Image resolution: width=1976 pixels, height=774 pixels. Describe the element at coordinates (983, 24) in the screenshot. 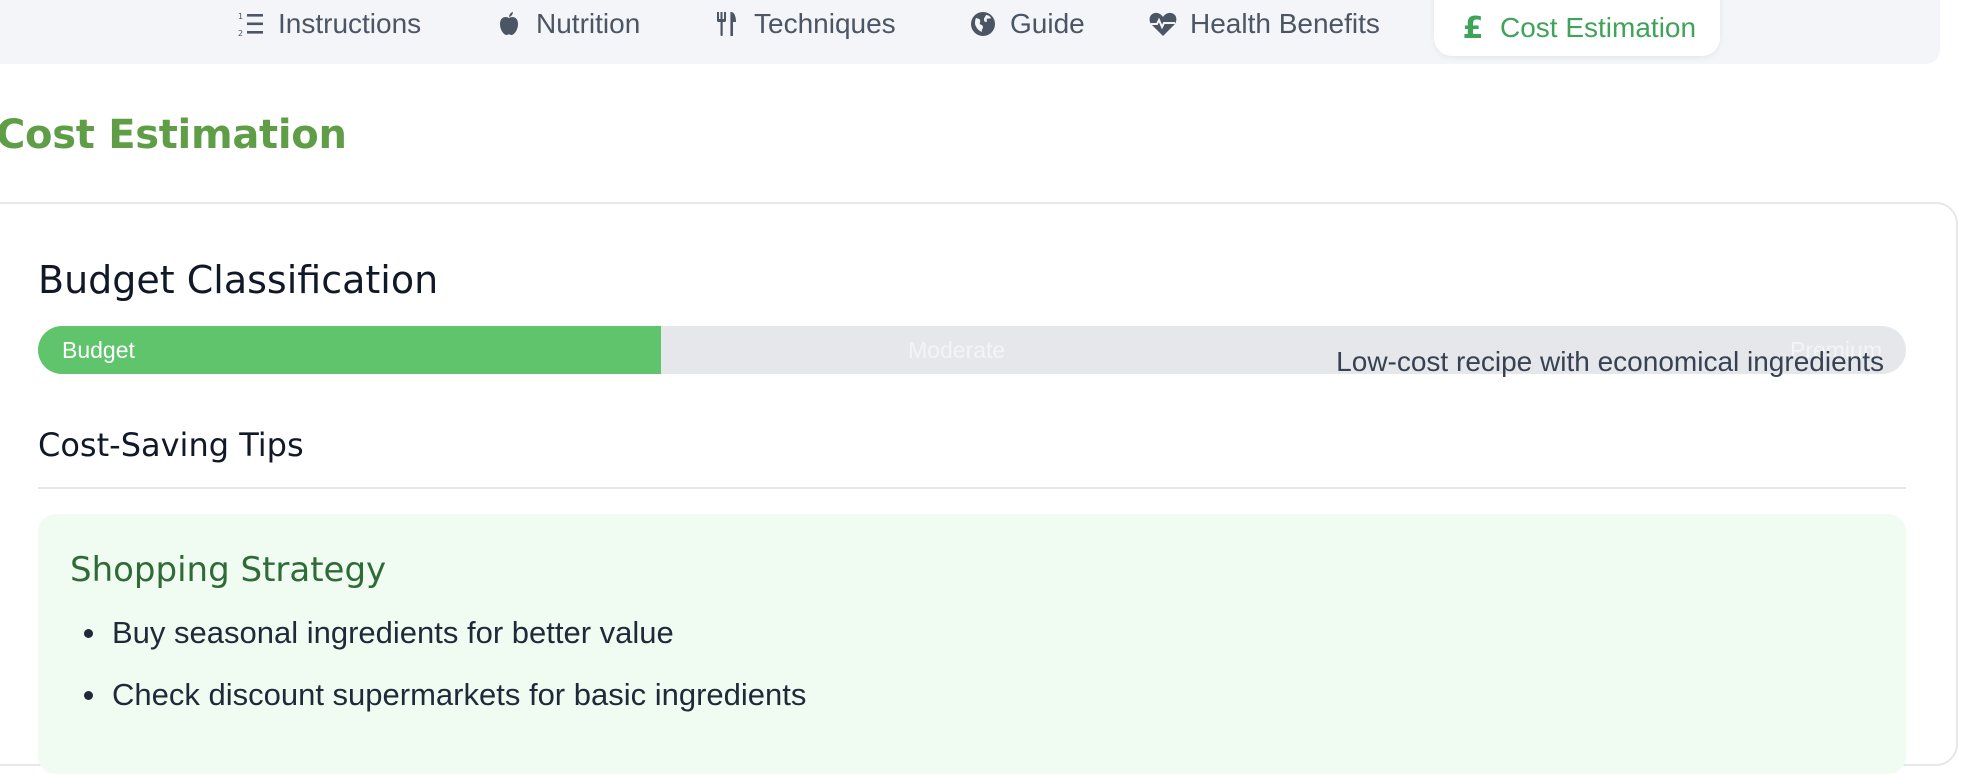

I see `globe-icon` at that location.